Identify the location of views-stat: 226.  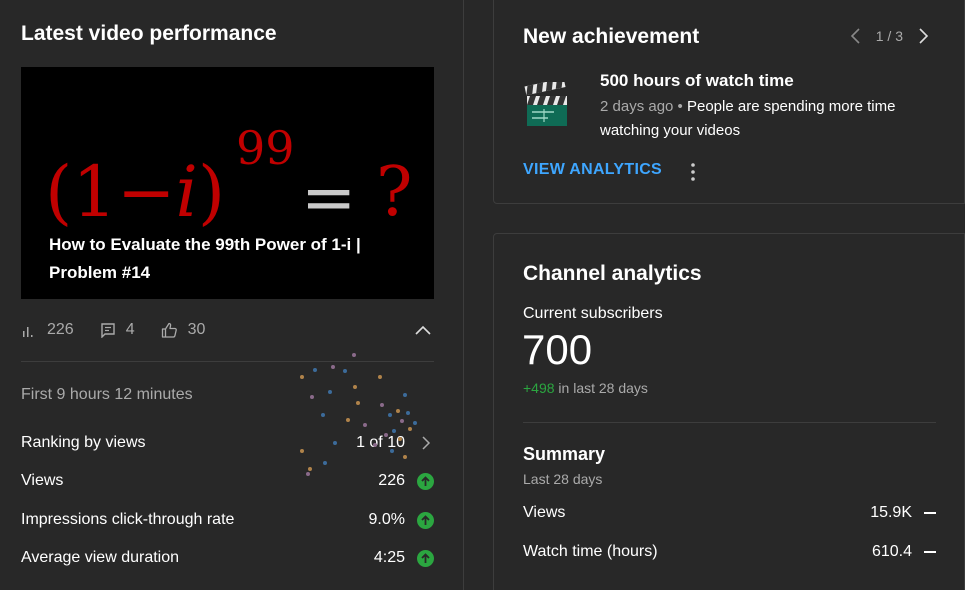
(47, 330).